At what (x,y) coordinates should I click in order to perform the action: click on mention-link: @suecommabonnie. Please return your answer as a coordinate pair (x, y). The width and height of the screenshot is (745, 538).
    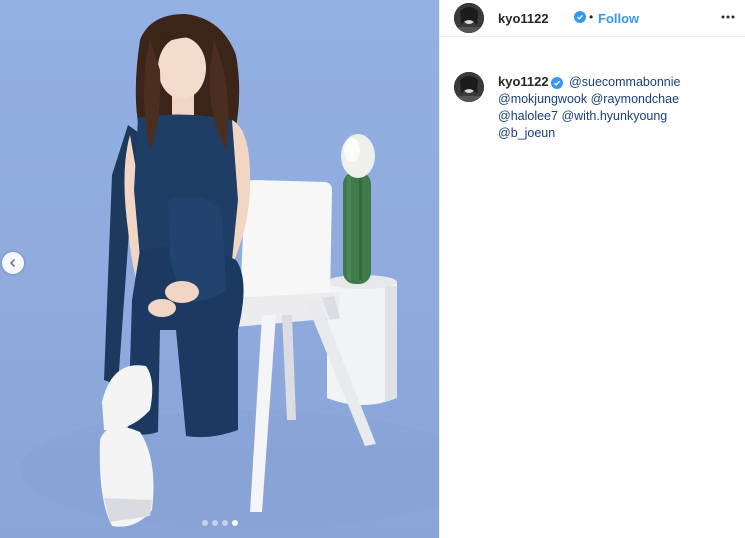
    Looking at the image, I should click on (624, 82).